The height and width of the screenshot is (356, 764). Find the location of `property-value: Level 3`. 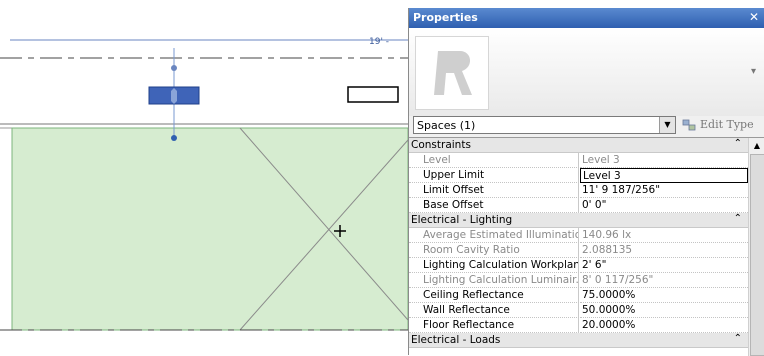

property-value: Level 3 is located at coordinates (664, 160).